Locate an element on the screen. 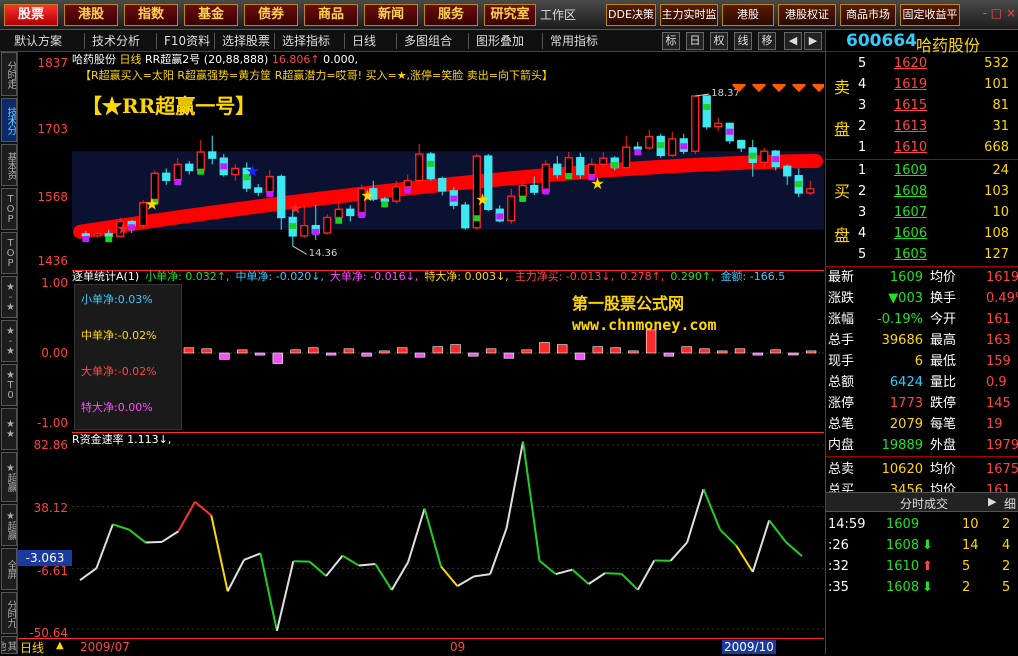 The image size is (1018, 656). bid-row: 51605127 is located at coordinates (922, 254).